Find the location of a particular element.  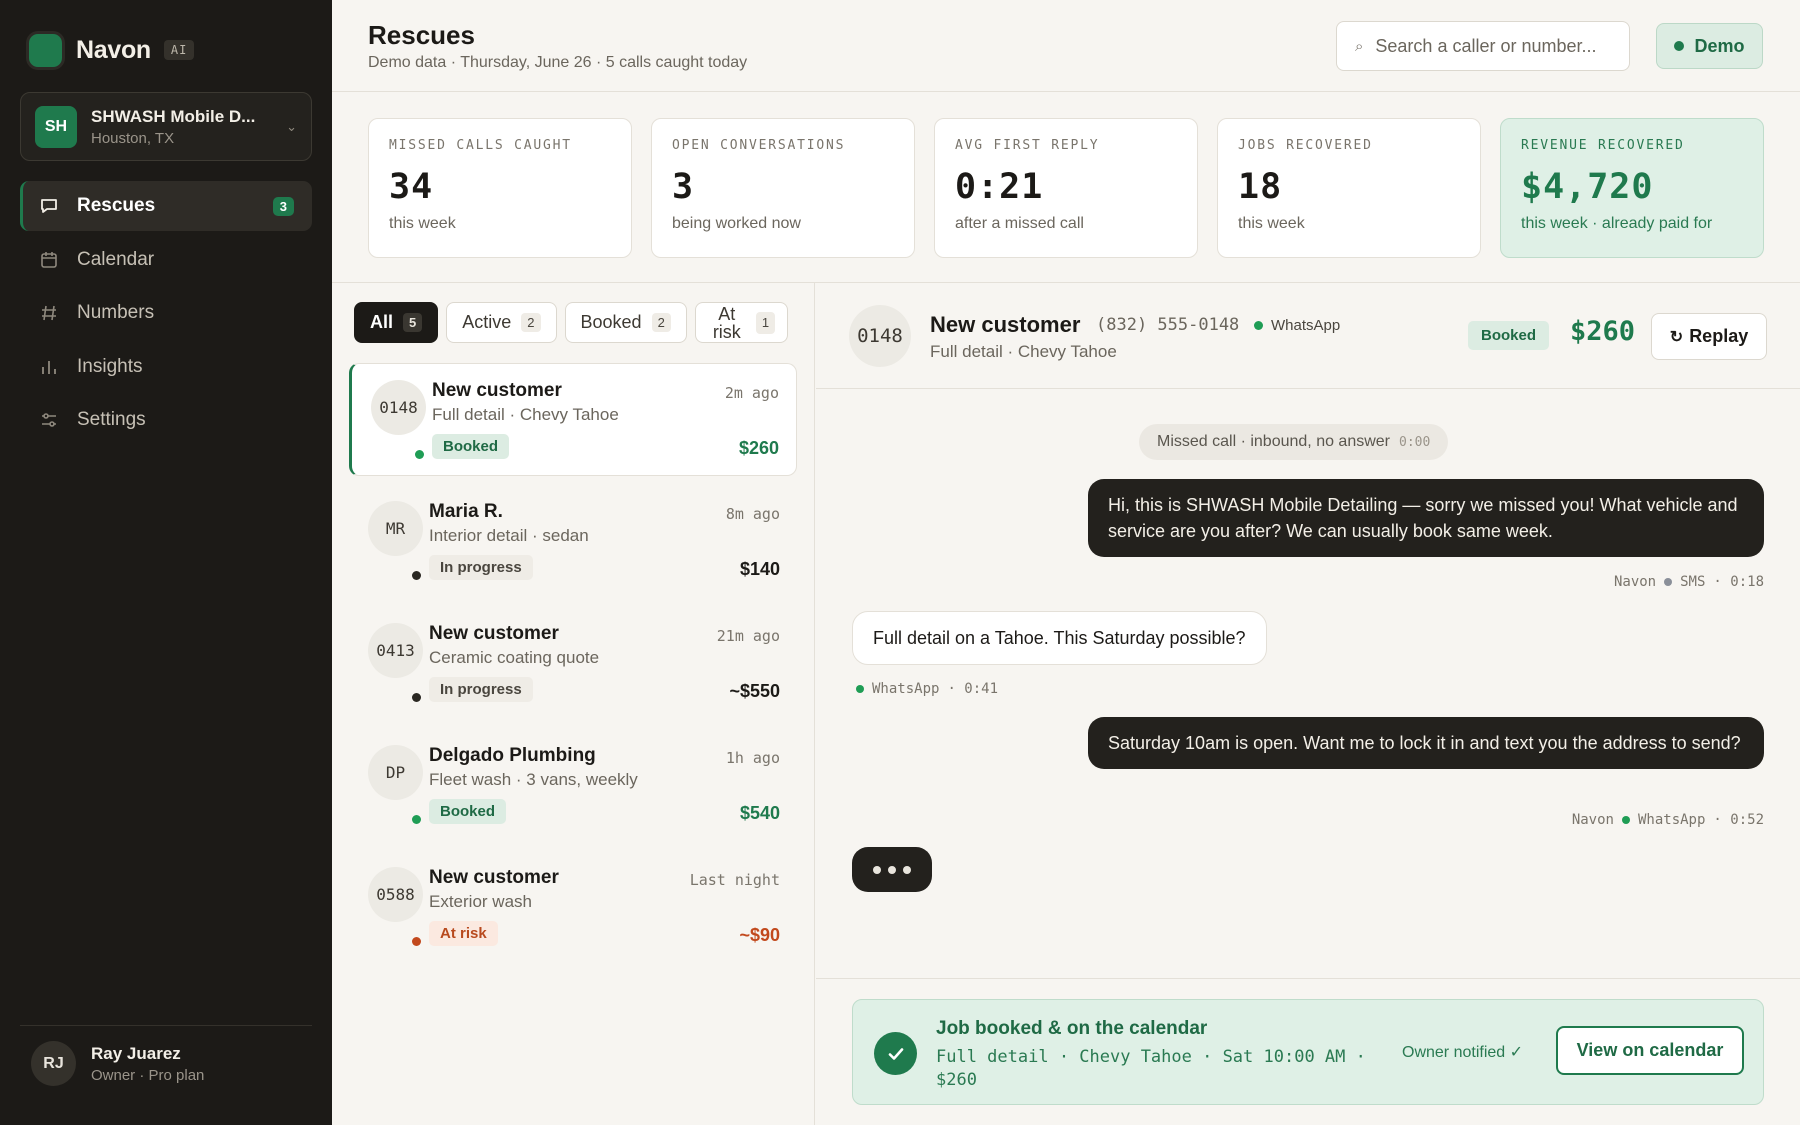

page-title: Rescues is located at coordinates (421, 35).